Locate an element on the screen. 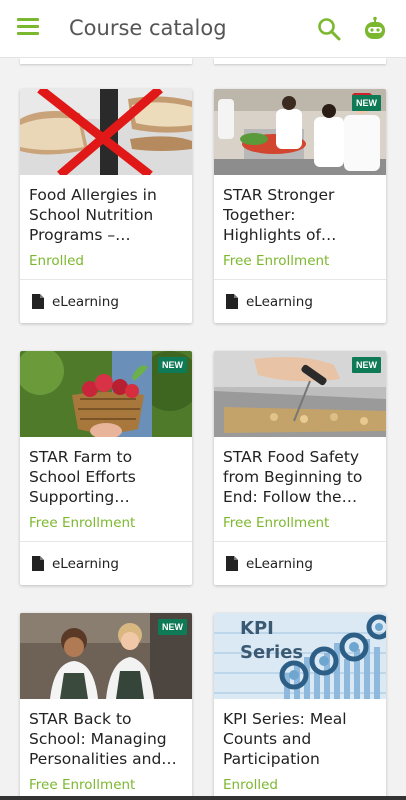  course-thumbnail: KPI Series is located at coordinates (300, 656).